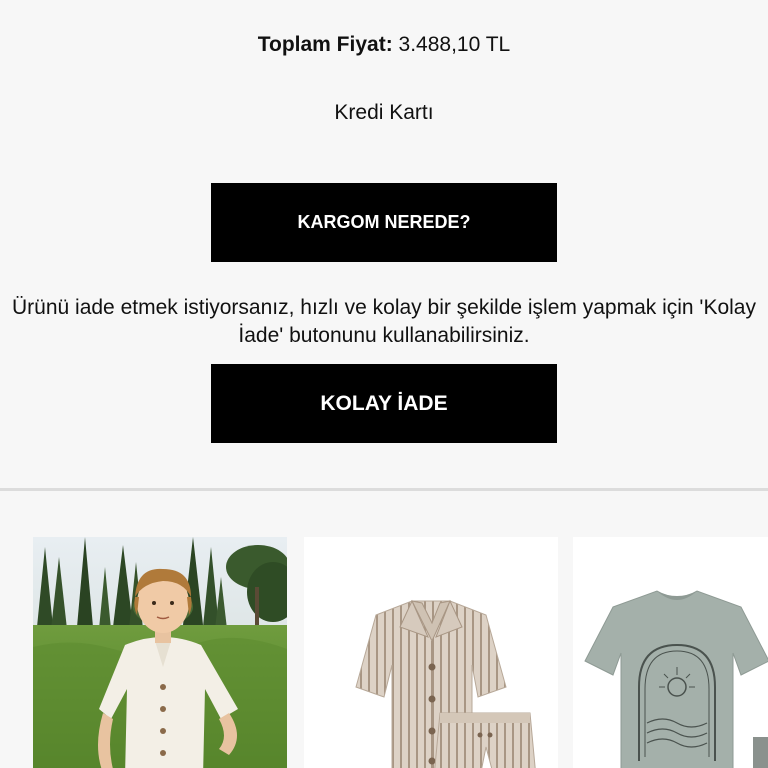 The width and height of the screenshot is (768, 768). I want to click on total-price-label: Toplam Fiyat:, so click(325, 44).